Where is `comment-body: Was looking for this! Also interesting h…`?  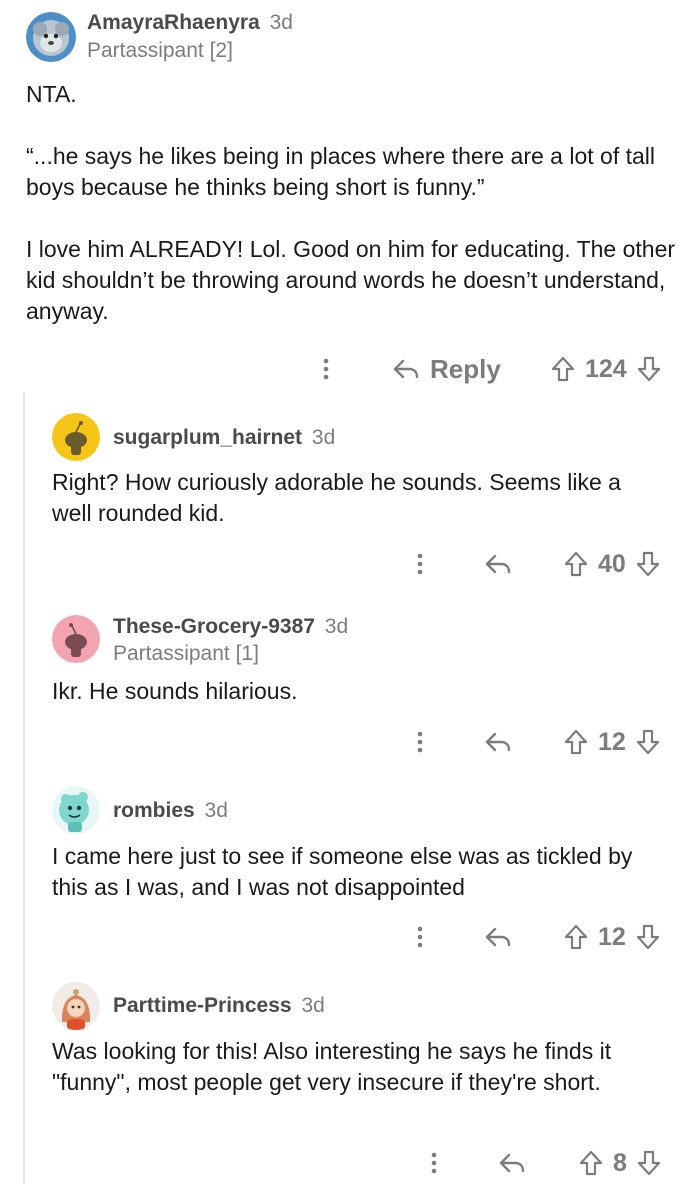 comment-body: Was looking for this! Also interesting h… is located at coordinates (344, 1067).